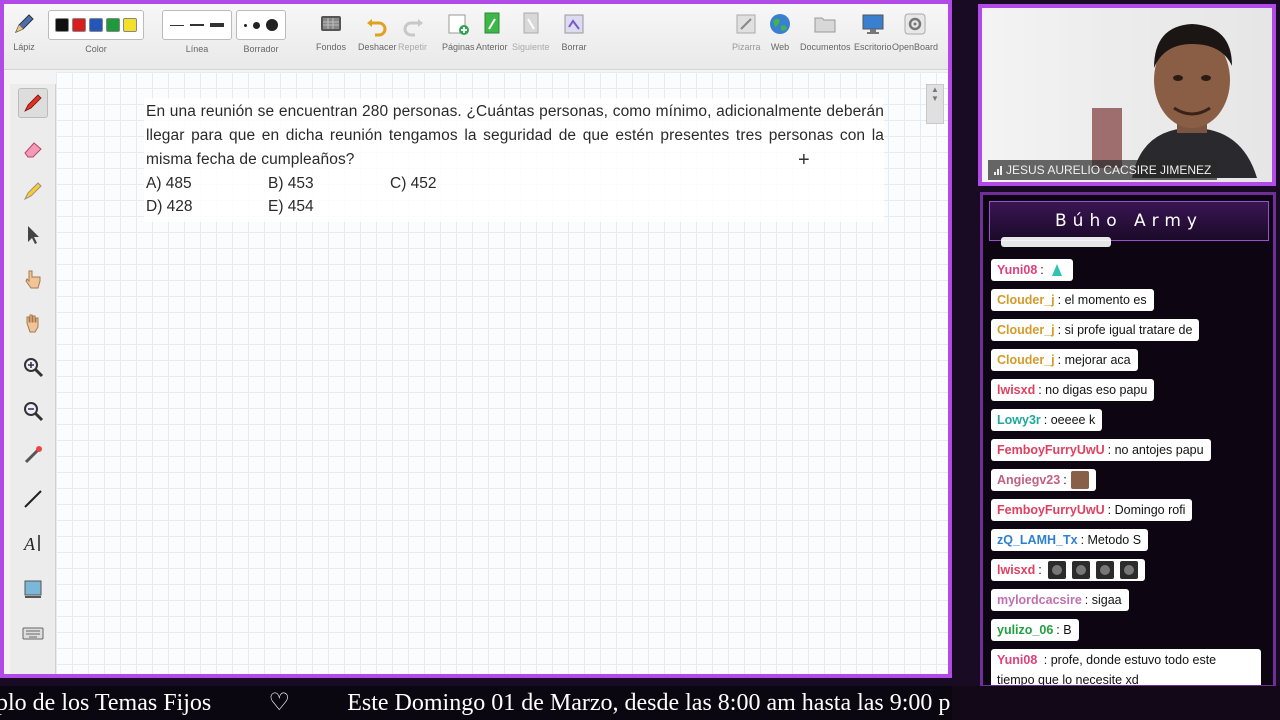  I want to click on folder-icon, so click(825, 24).